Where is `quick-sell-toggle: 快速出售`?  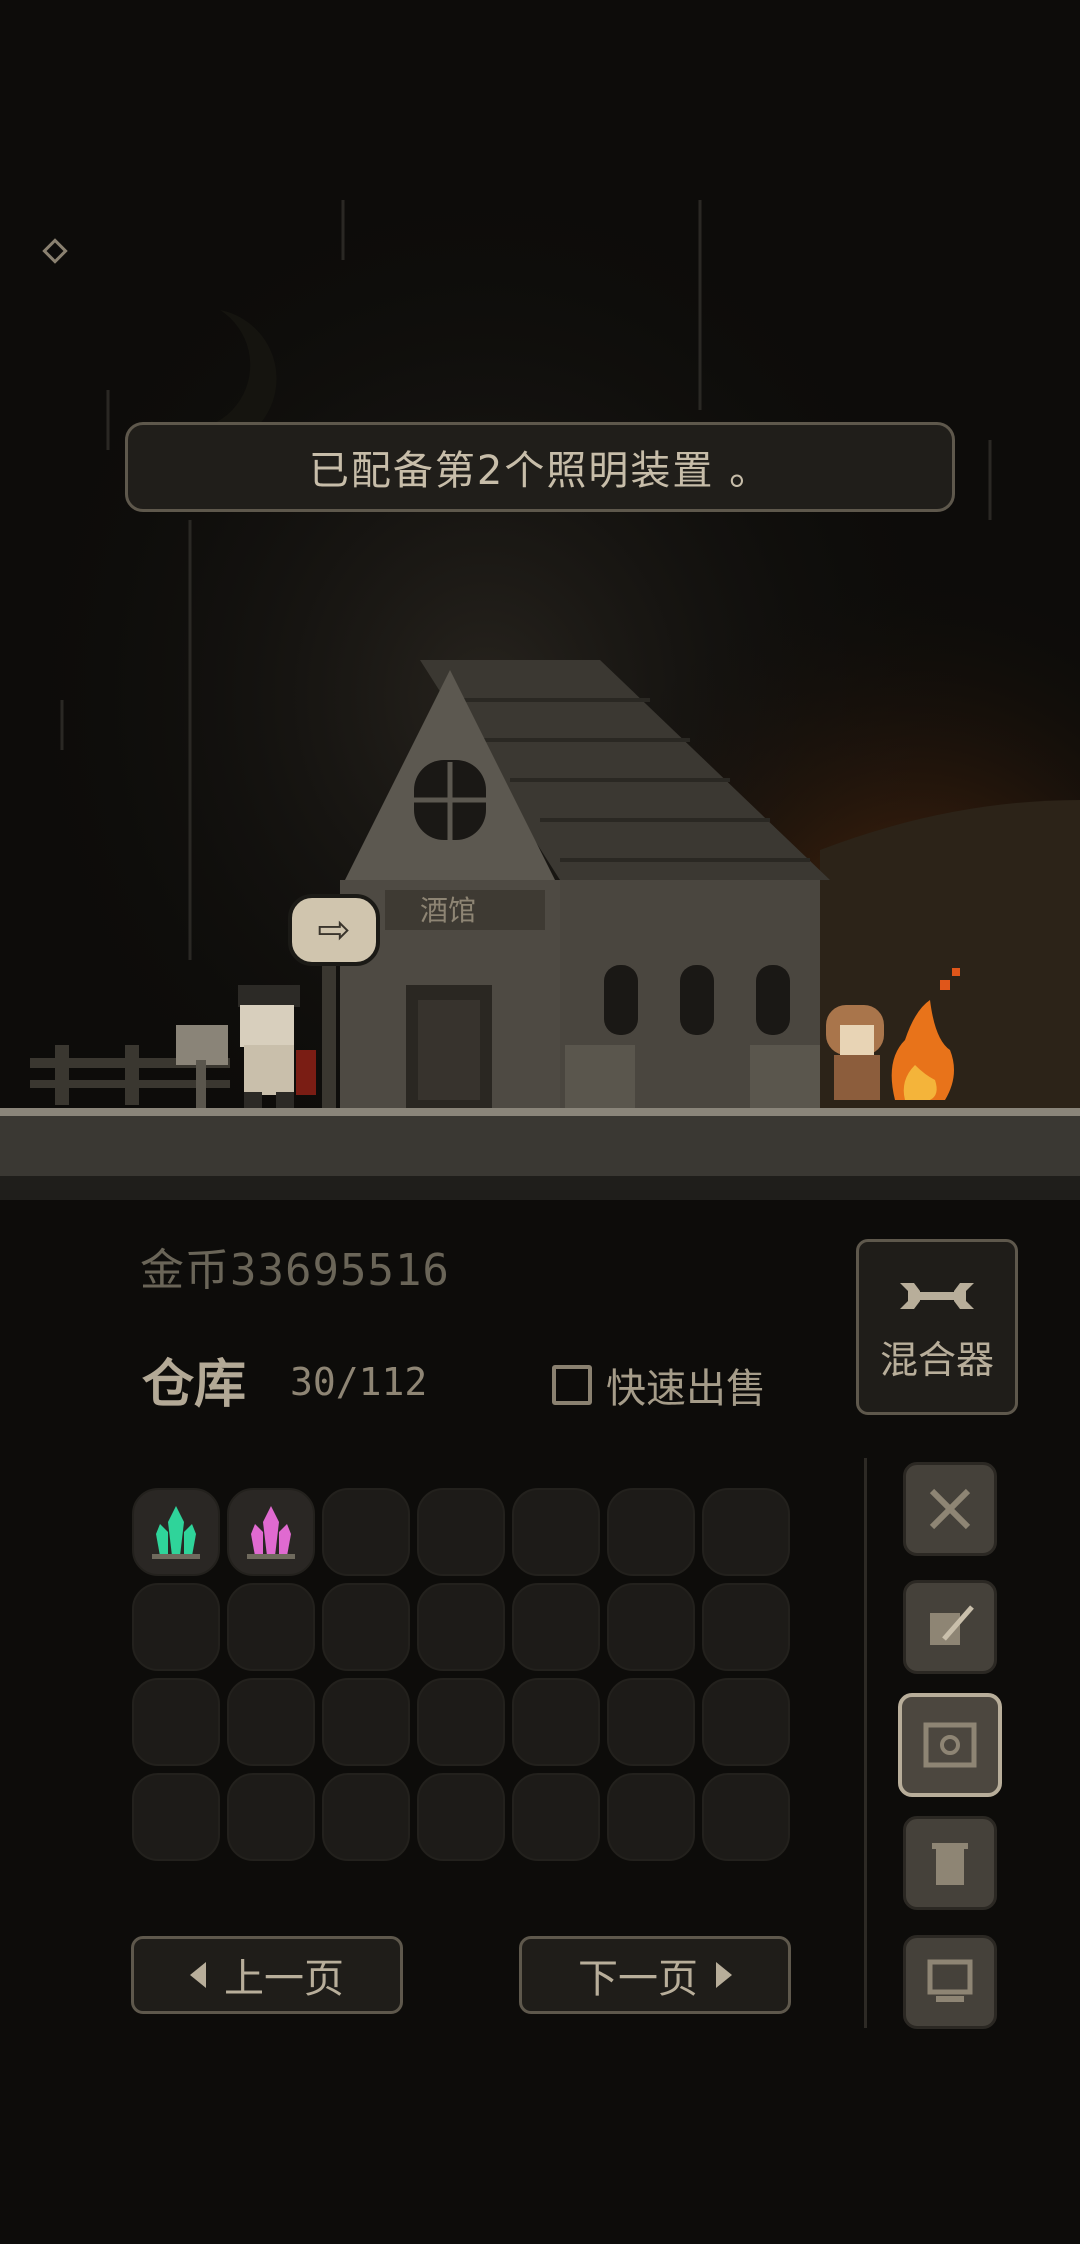 quick-sell-toggle: 快速出售 is located at coordinates (659, 1385).